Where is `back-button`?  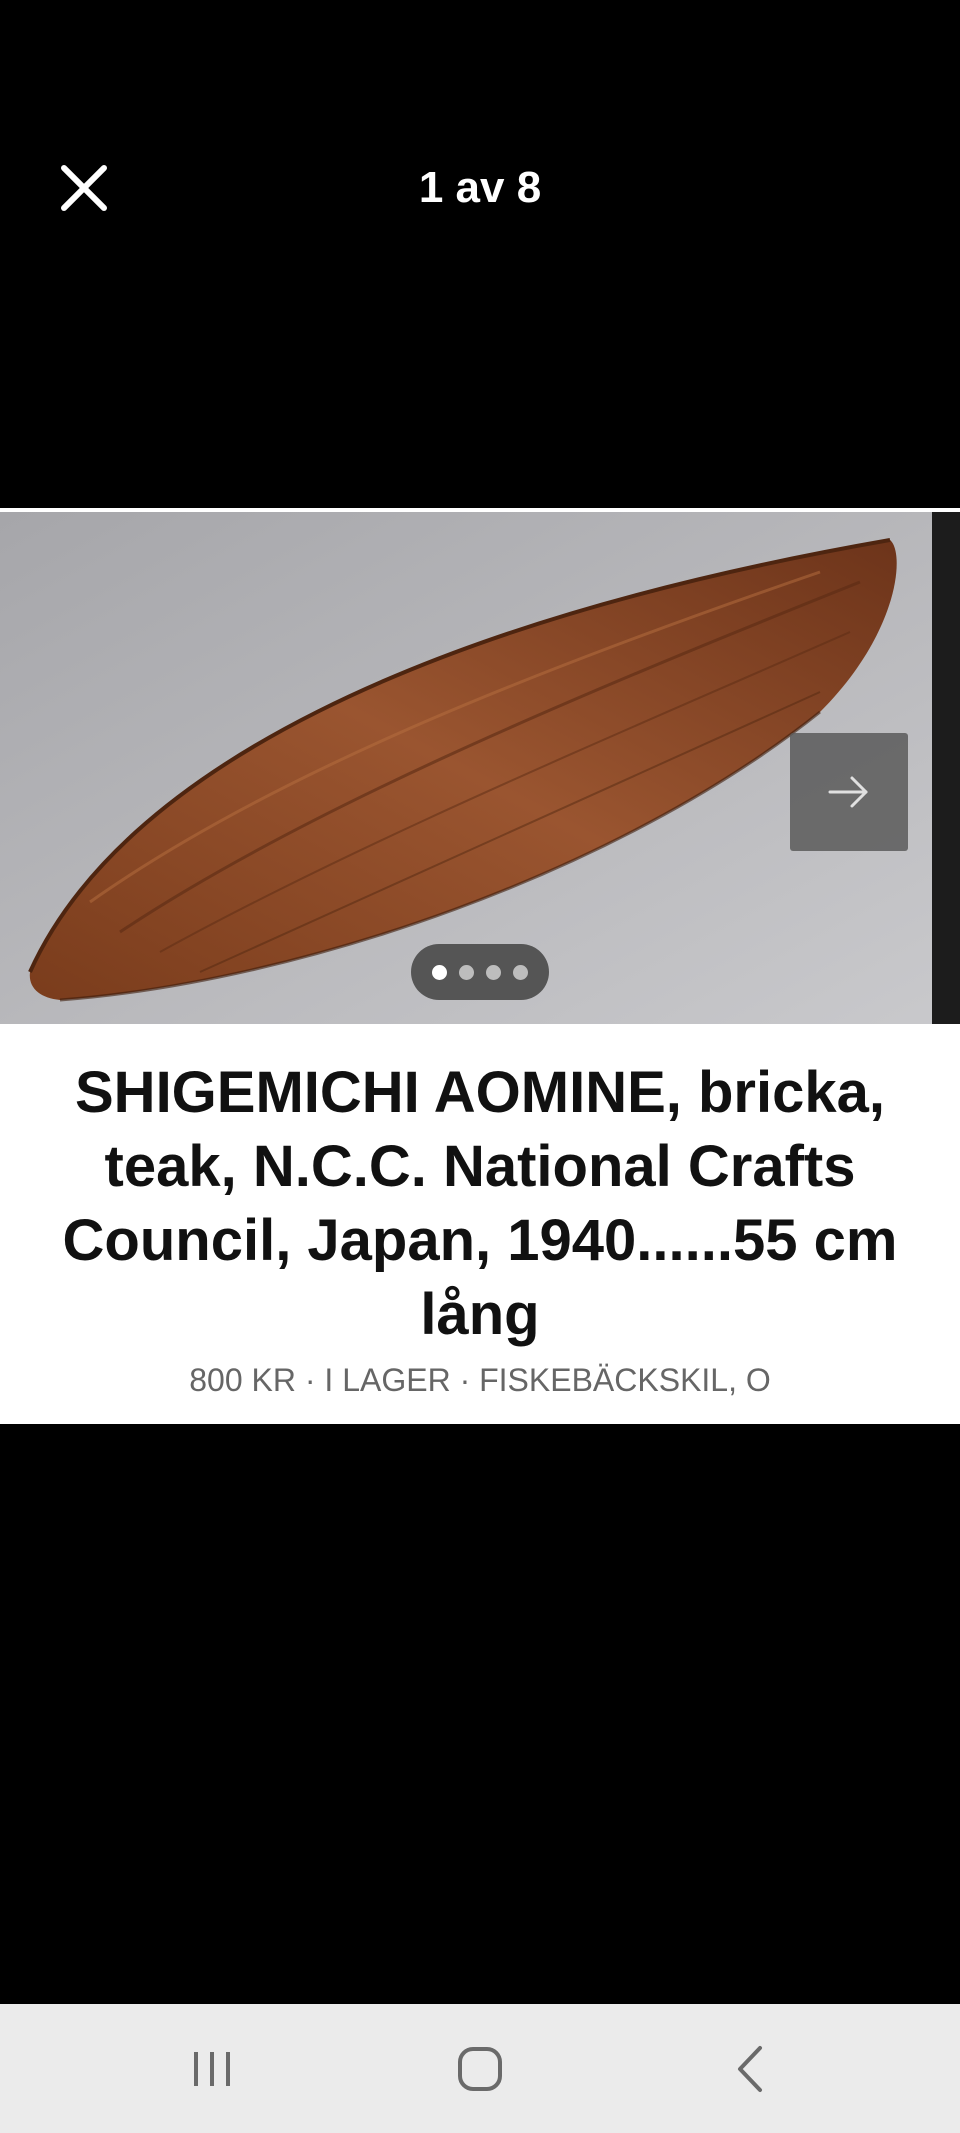
back-button is located at coordinates (750, 2069).